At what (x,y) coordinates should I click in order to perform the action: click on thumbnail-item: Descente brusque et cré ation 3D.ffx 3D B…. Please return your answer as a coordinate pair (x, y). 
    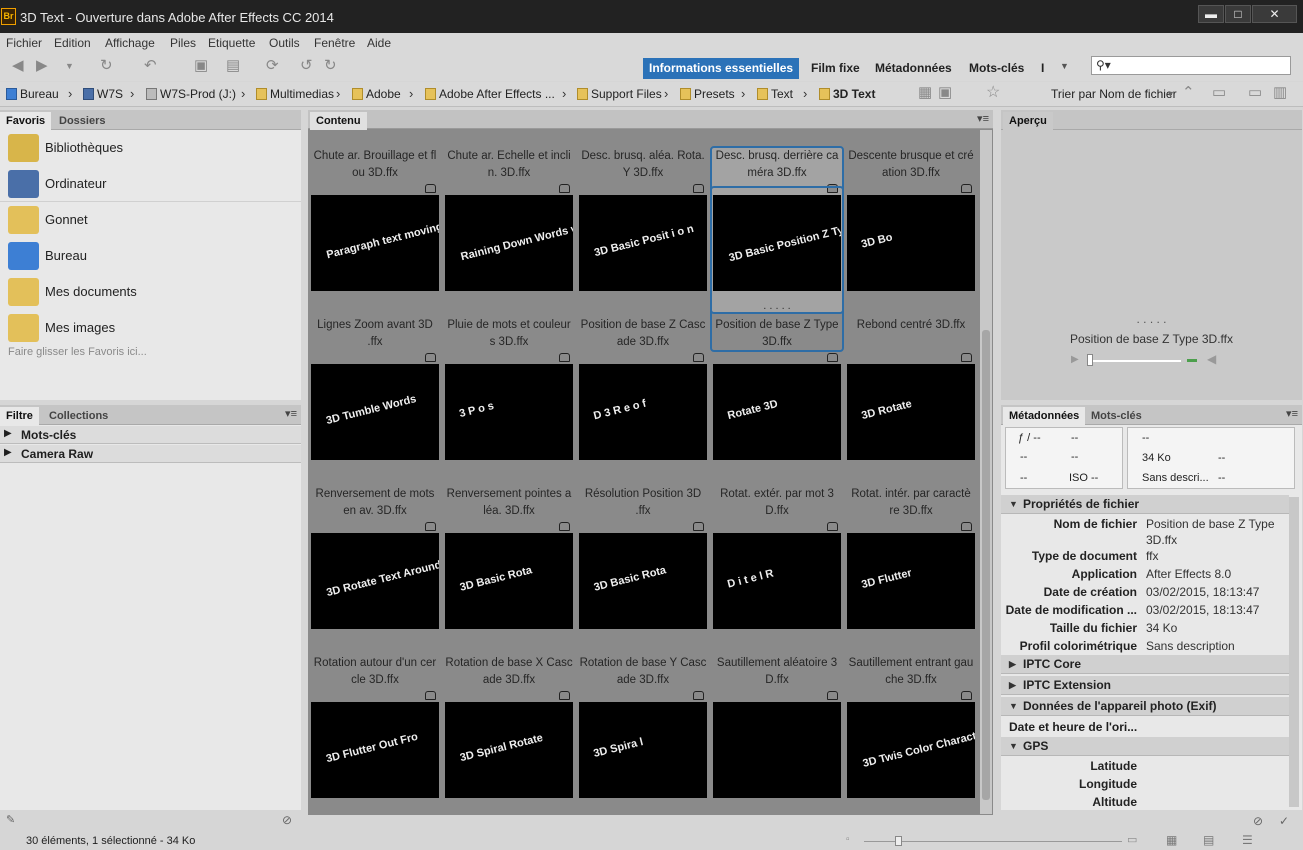
    Looking at the image, I should click on (911, 219).